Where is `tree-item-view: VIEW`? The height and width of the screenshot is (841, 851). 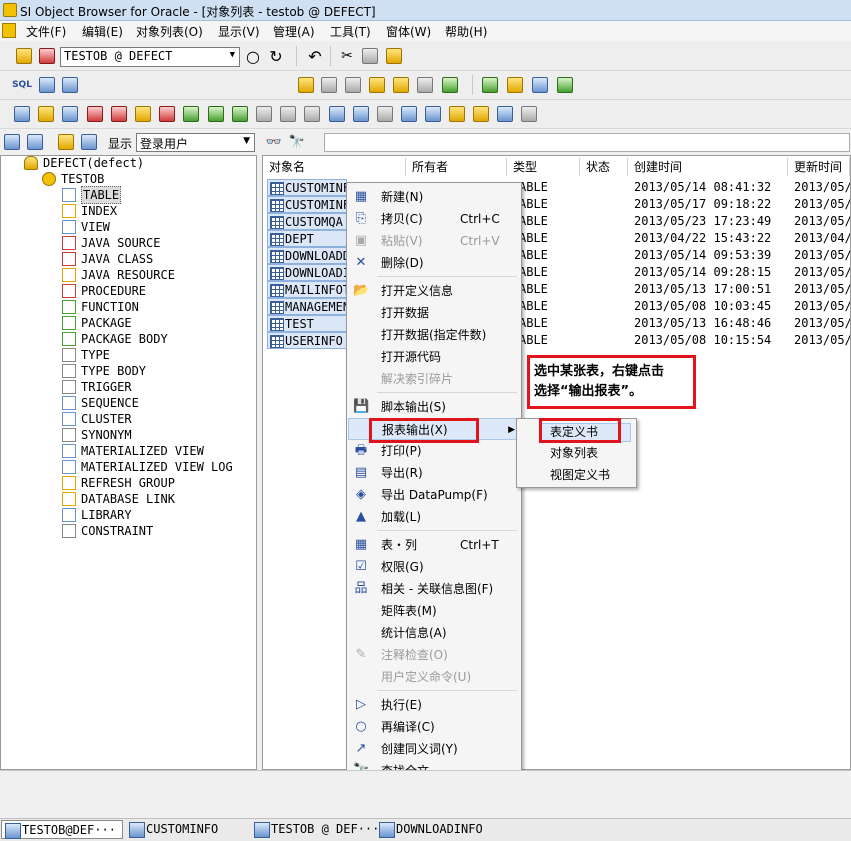 tree-item-view: VIEW is located at coordinates (157, 227).